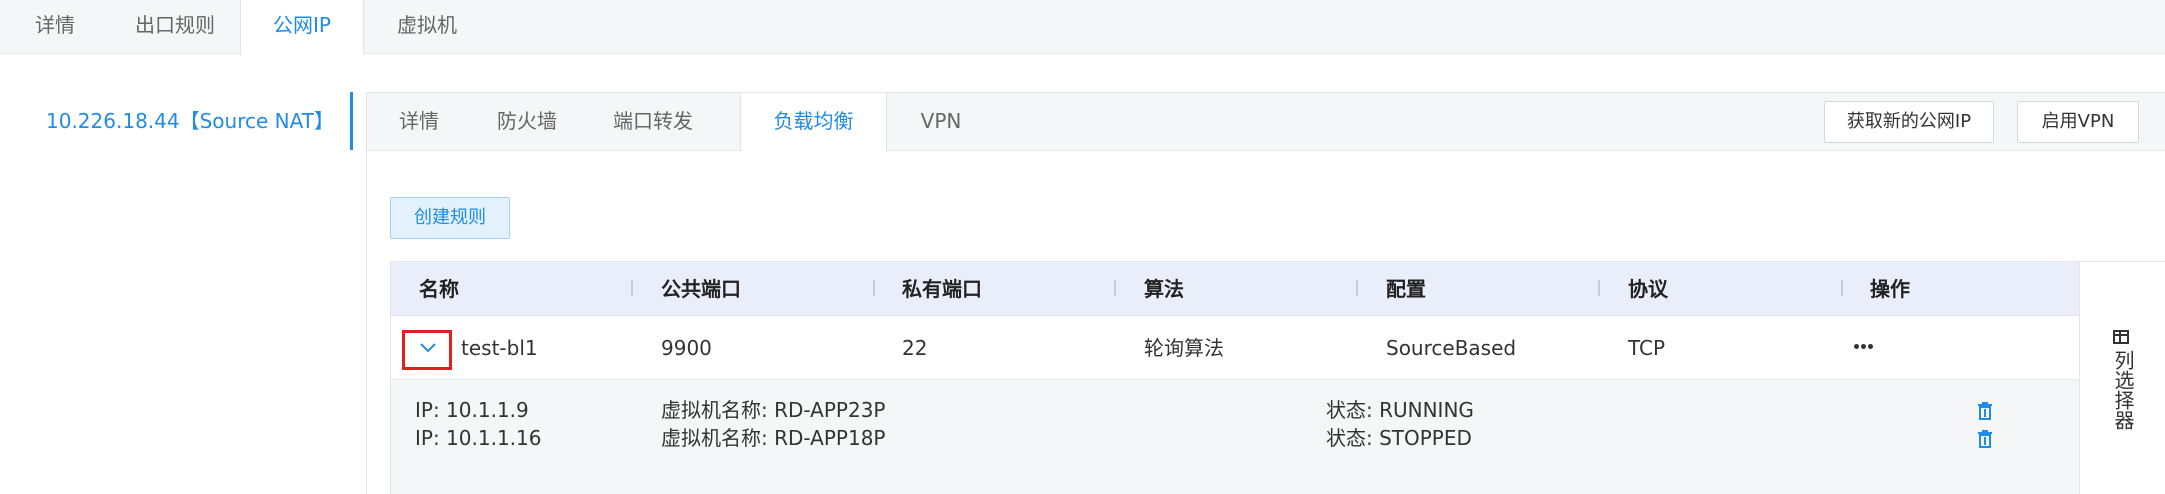  Describe the element at coordinates (813, 122) in the screenshot. I see `subtab-load-balancing: 负载均衡` at that location.